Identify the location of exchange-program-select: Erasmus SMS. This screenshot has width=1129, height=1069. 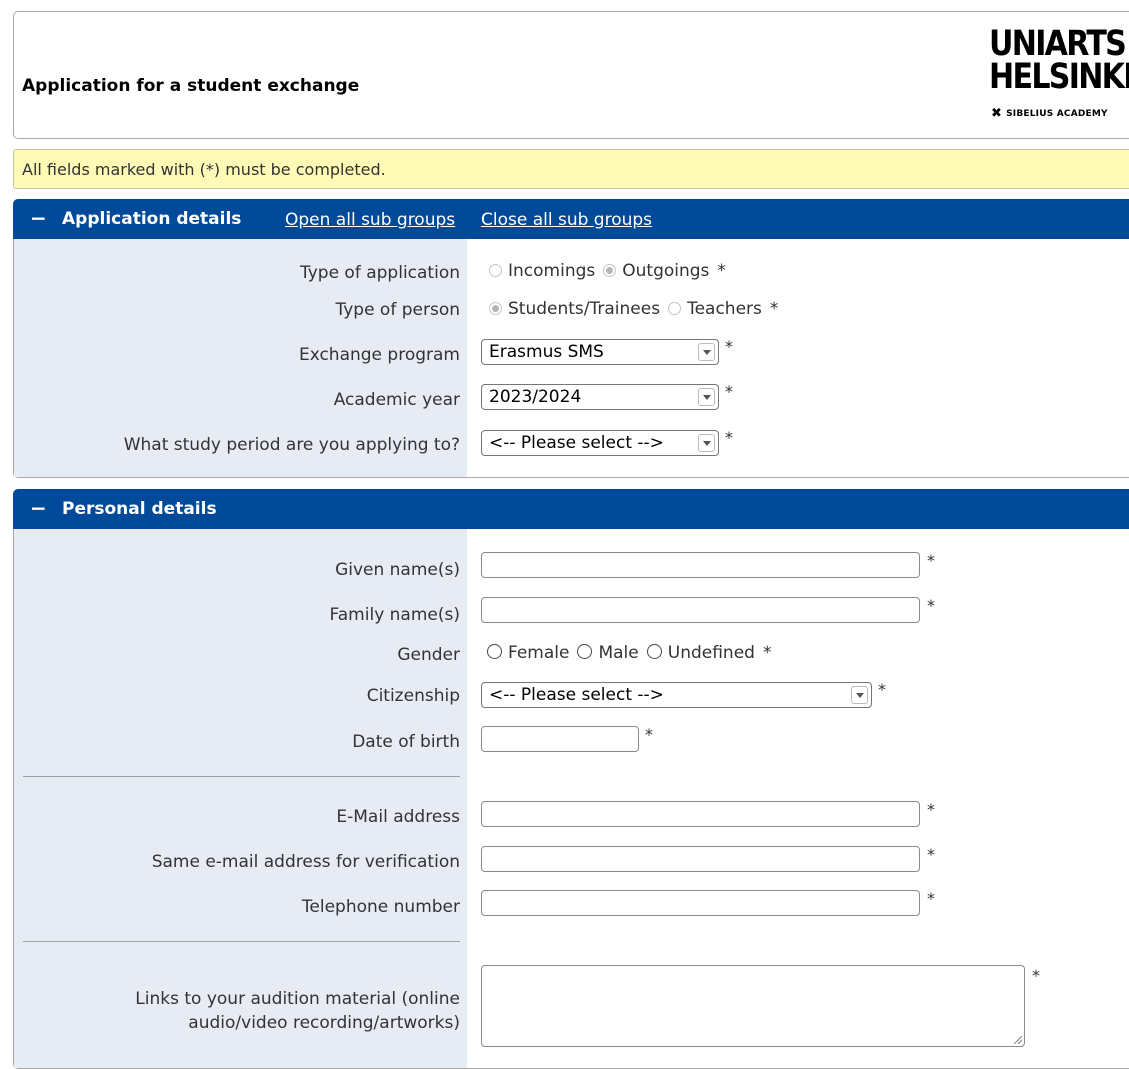
(600, 352).